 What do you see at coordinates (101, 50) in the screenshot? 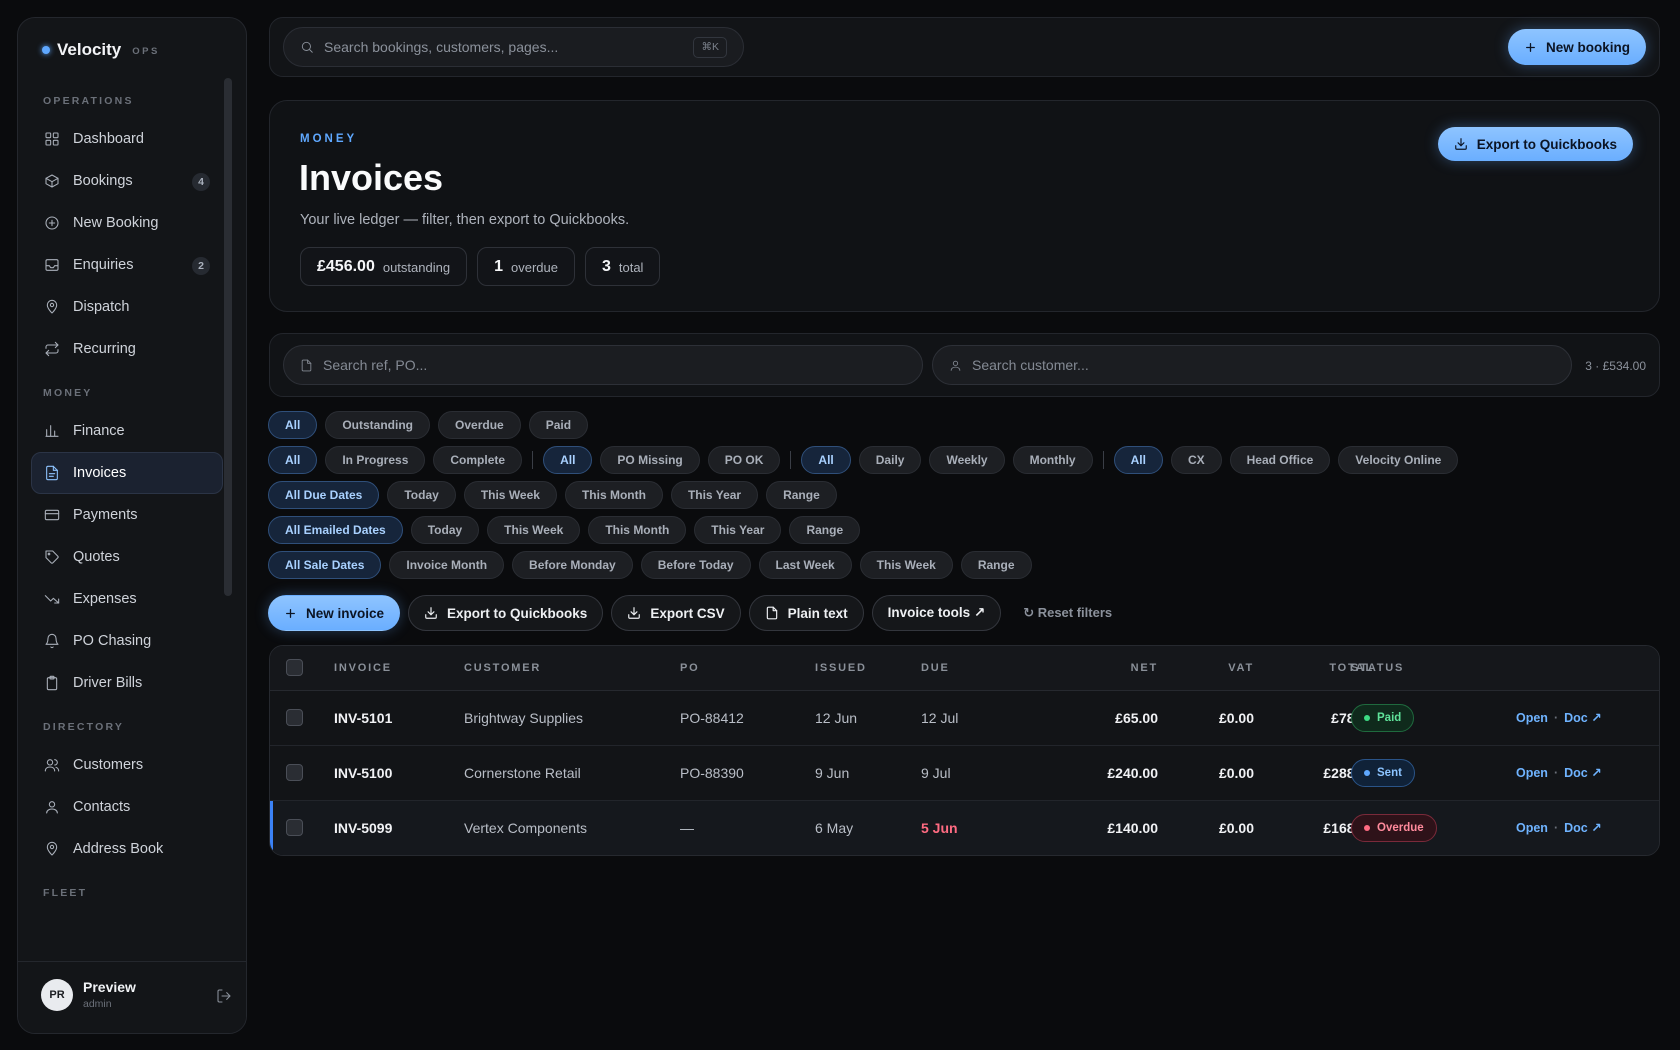
I see `brand: Velocity OPS` at bounding box center [101, 50].